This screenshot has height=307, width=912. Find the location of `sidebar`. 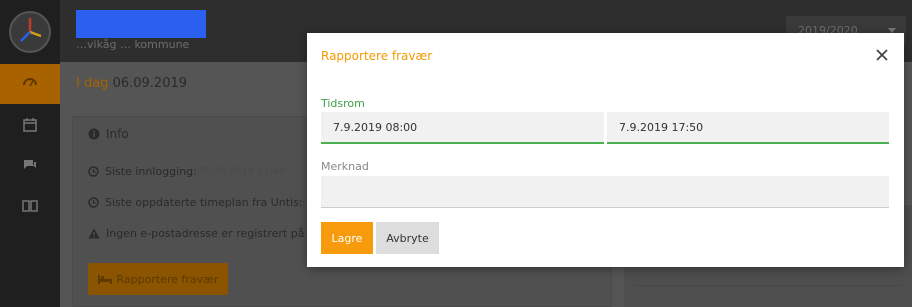

sidebar is located at coordinates (30, 153).